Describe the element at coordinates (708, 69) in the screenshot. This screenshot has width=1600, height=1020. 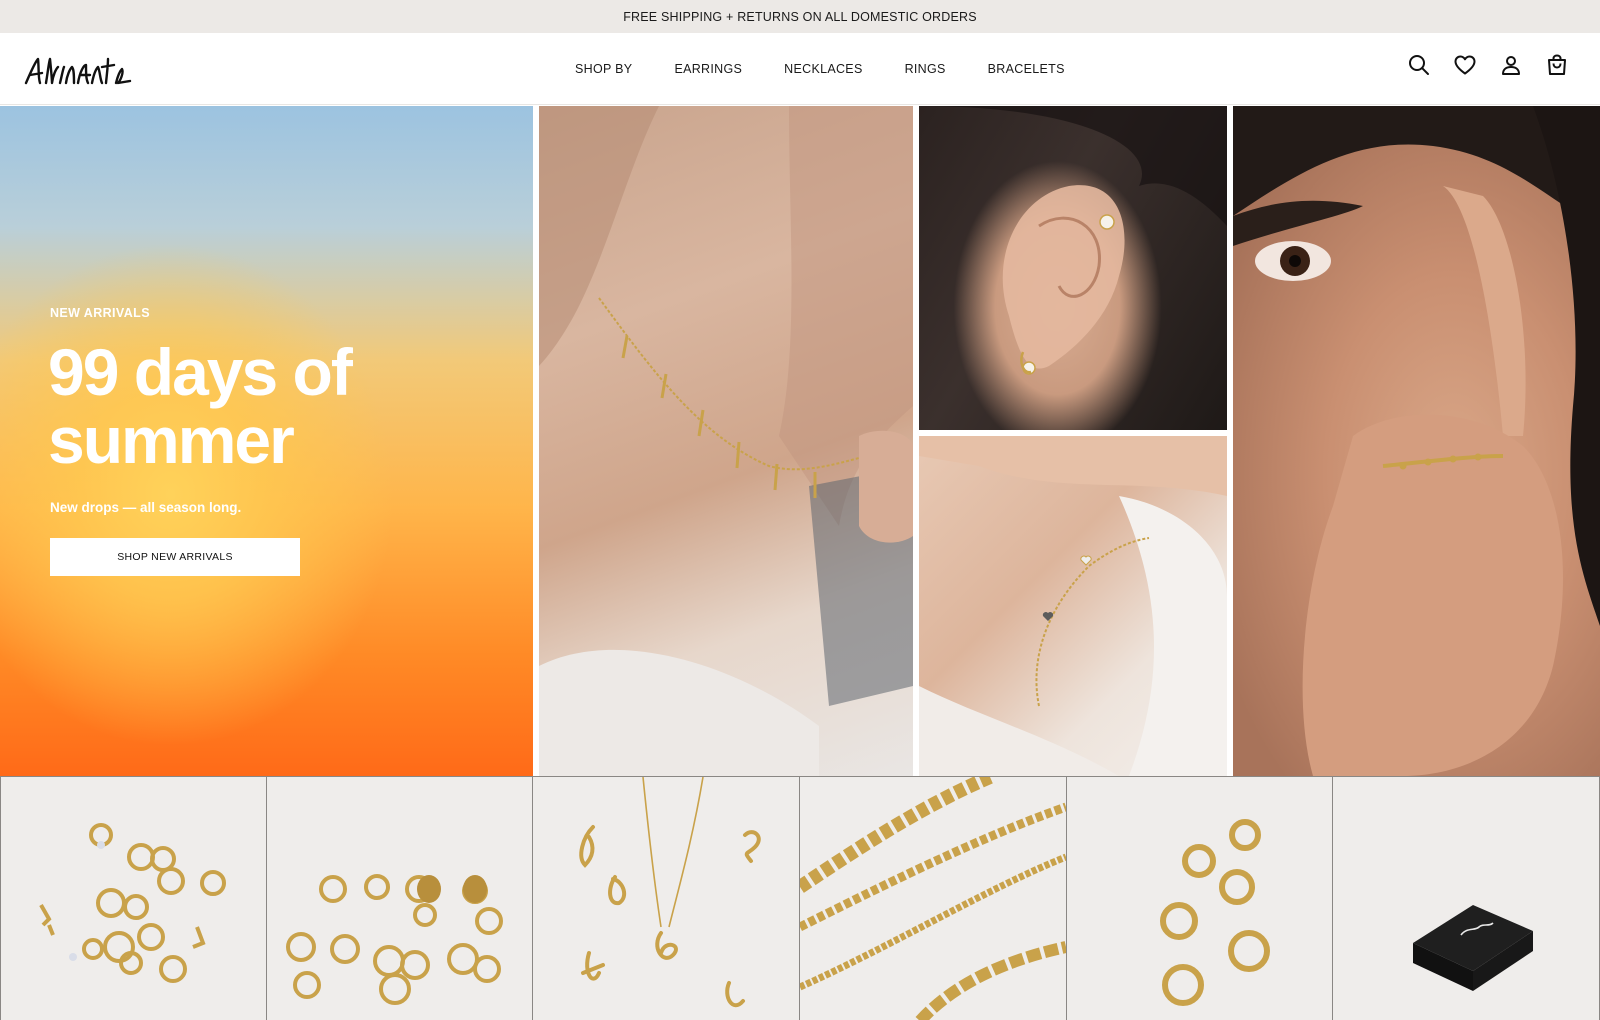
I see `nav-earrings: EARRINGS` at that location.